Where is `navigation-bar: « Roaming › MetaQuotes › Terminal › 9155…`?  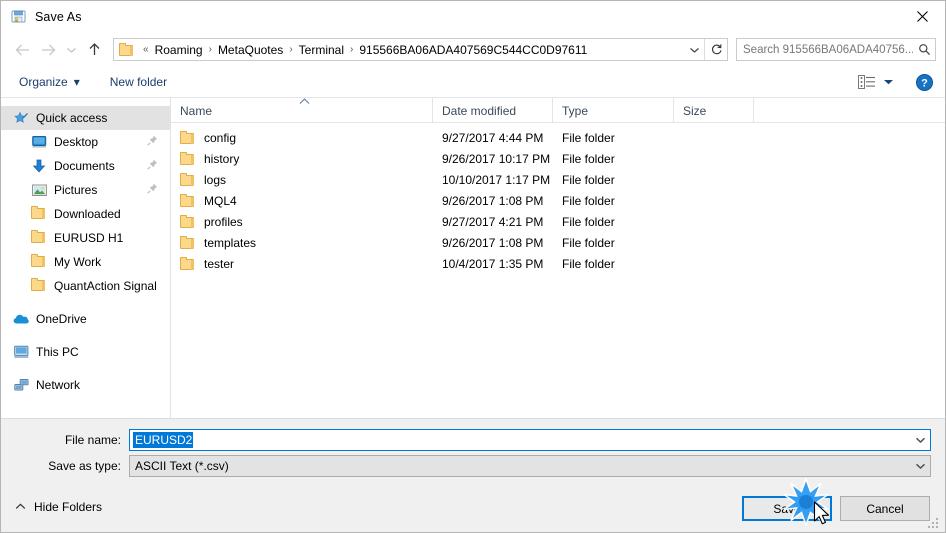 navigation-bar: « Roaming › MetaQuotes › Terminal › 9155… is located at coordinates (473, 49).